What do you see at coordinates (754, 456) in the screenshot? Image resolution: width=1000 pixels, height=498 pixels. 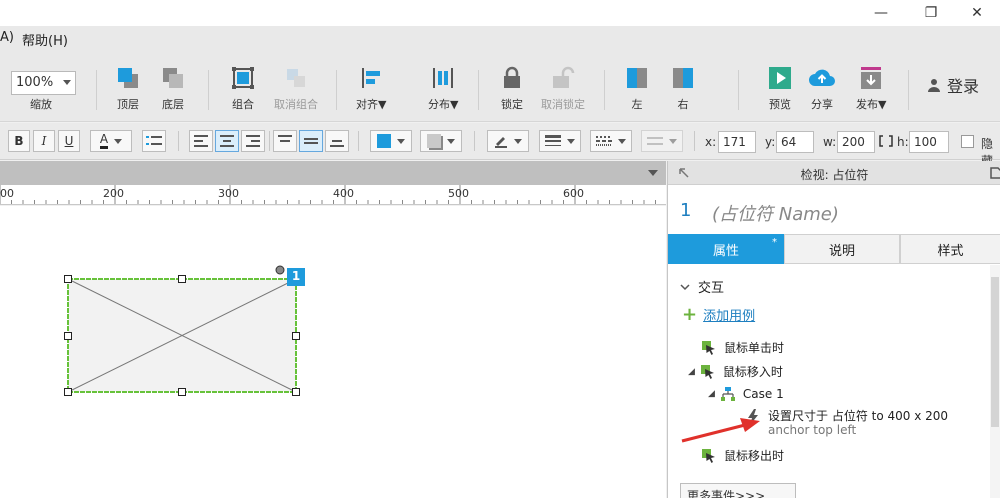 I see `event-onmouseleave-label: 鼠标移出时` at bounding box center [754, 456].